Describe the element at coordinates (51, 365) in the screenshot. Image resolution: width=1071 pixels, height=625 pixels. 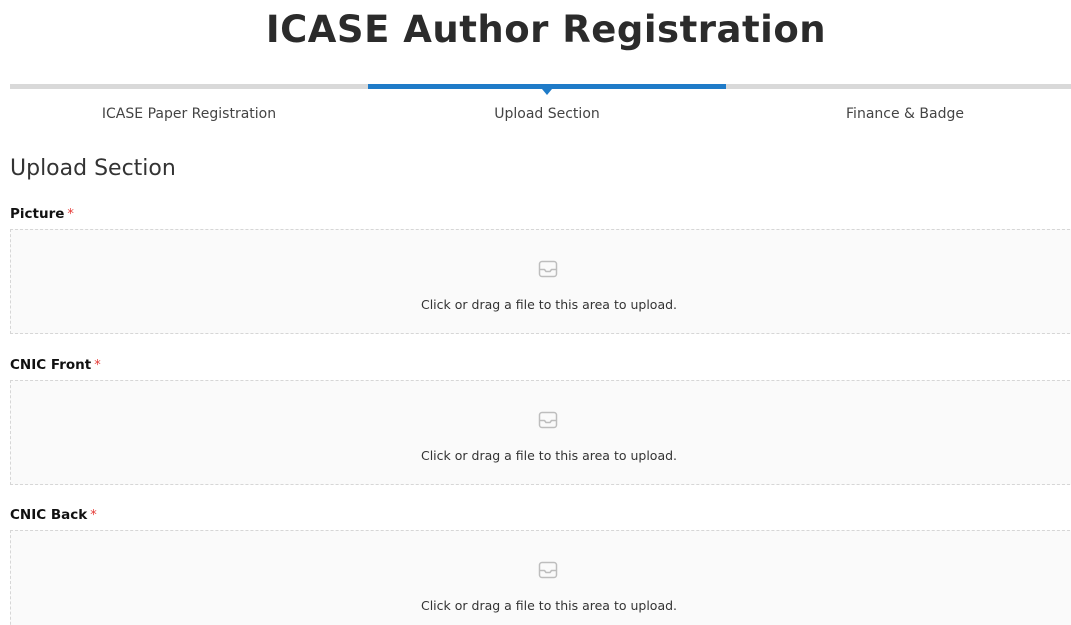
I see `field-label-text: CNIC Front` at that location.